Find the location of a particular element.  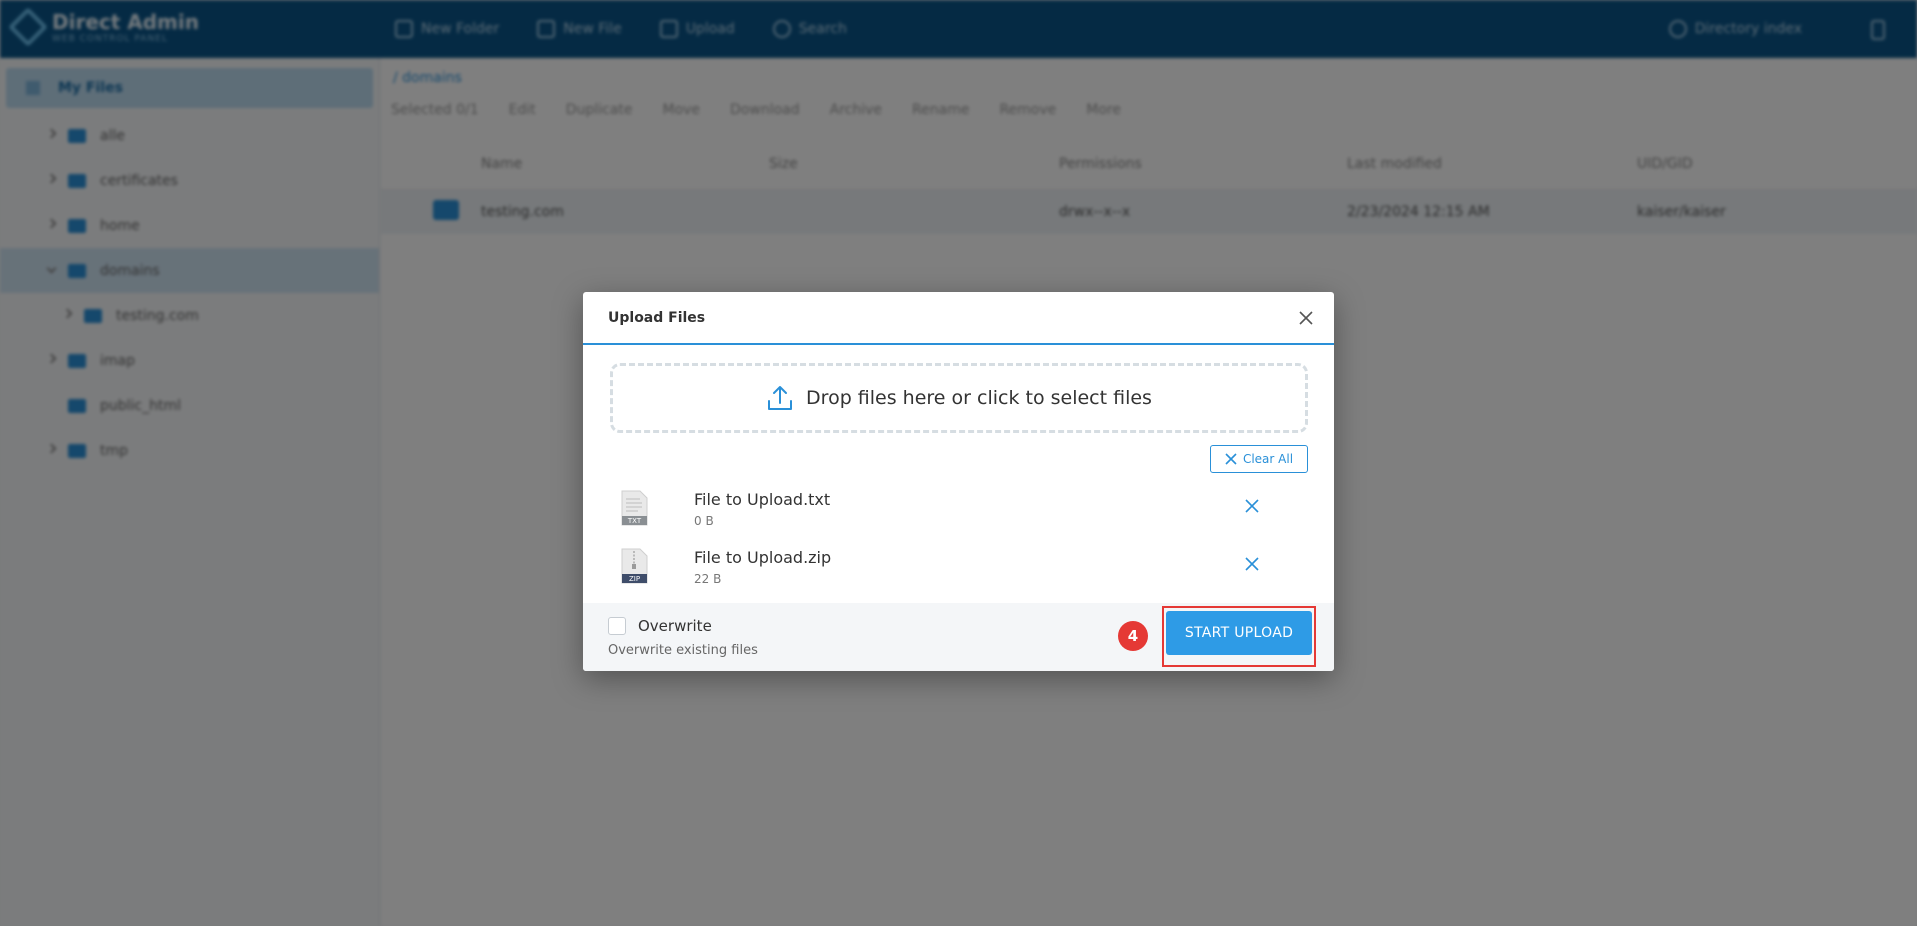

clear-all-button: Clear All is located at coordinates (1259, 459).